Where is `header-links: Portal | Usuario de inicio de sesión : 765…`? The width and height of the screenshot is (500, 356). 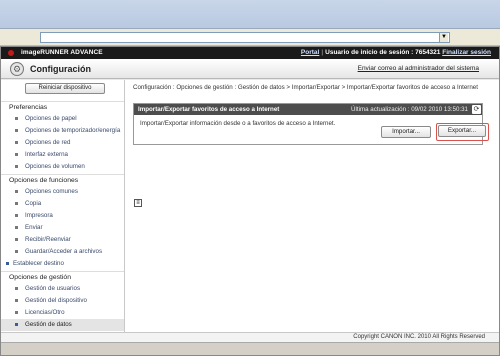 header-links: Portal | Usuario de inicio de sesión : 765… is located at coordinates (395, 52).